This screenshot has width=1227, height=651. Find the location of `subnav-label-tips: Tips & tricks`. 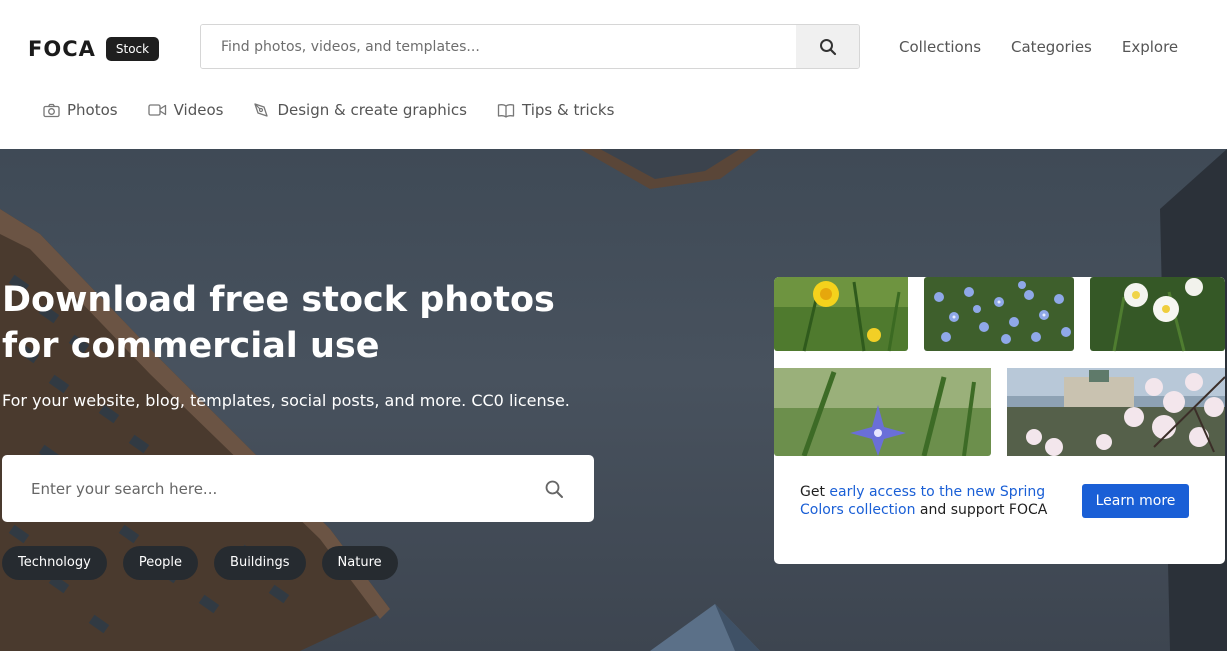

subnav-label-tips: Tips & tricks is located at coordinates (568, 110).